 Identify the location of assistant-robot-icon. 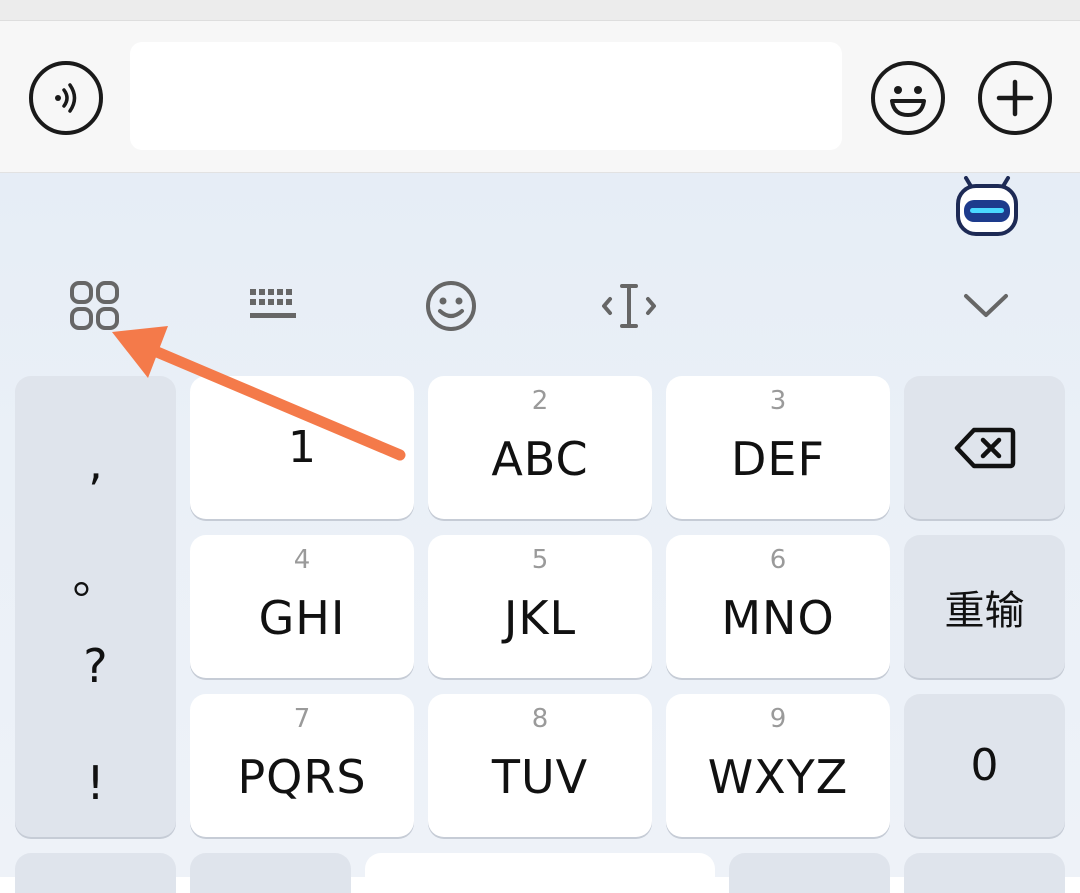
(987, 207).